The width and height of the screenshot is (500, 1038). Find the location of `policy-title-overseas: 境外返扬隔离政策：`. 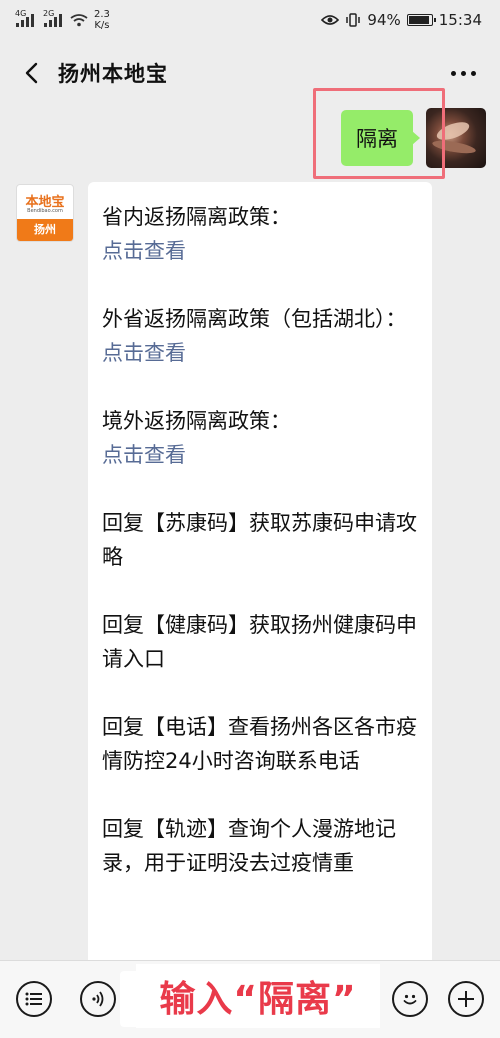

policy-title-overseas: 境外返扬隔离政策： is located at coordinates (196, 421).